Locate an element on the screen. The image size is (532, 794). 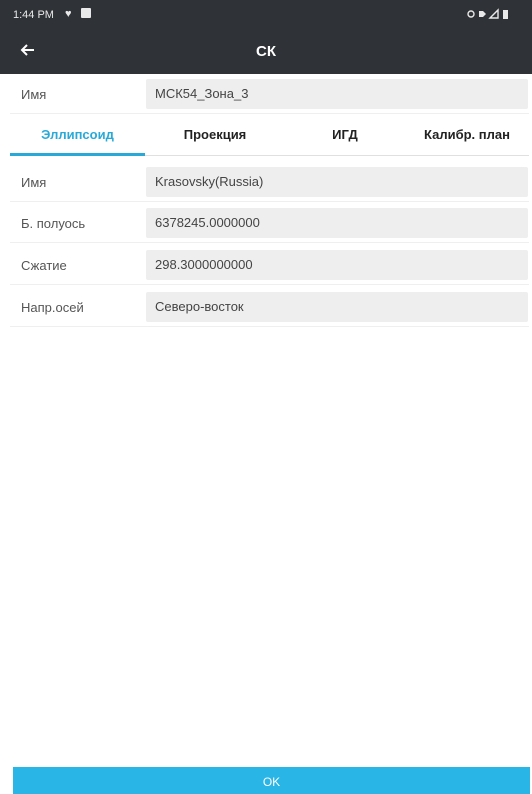
status-bar: 1:44 PM ♥ is located at coordinates (266, 15).